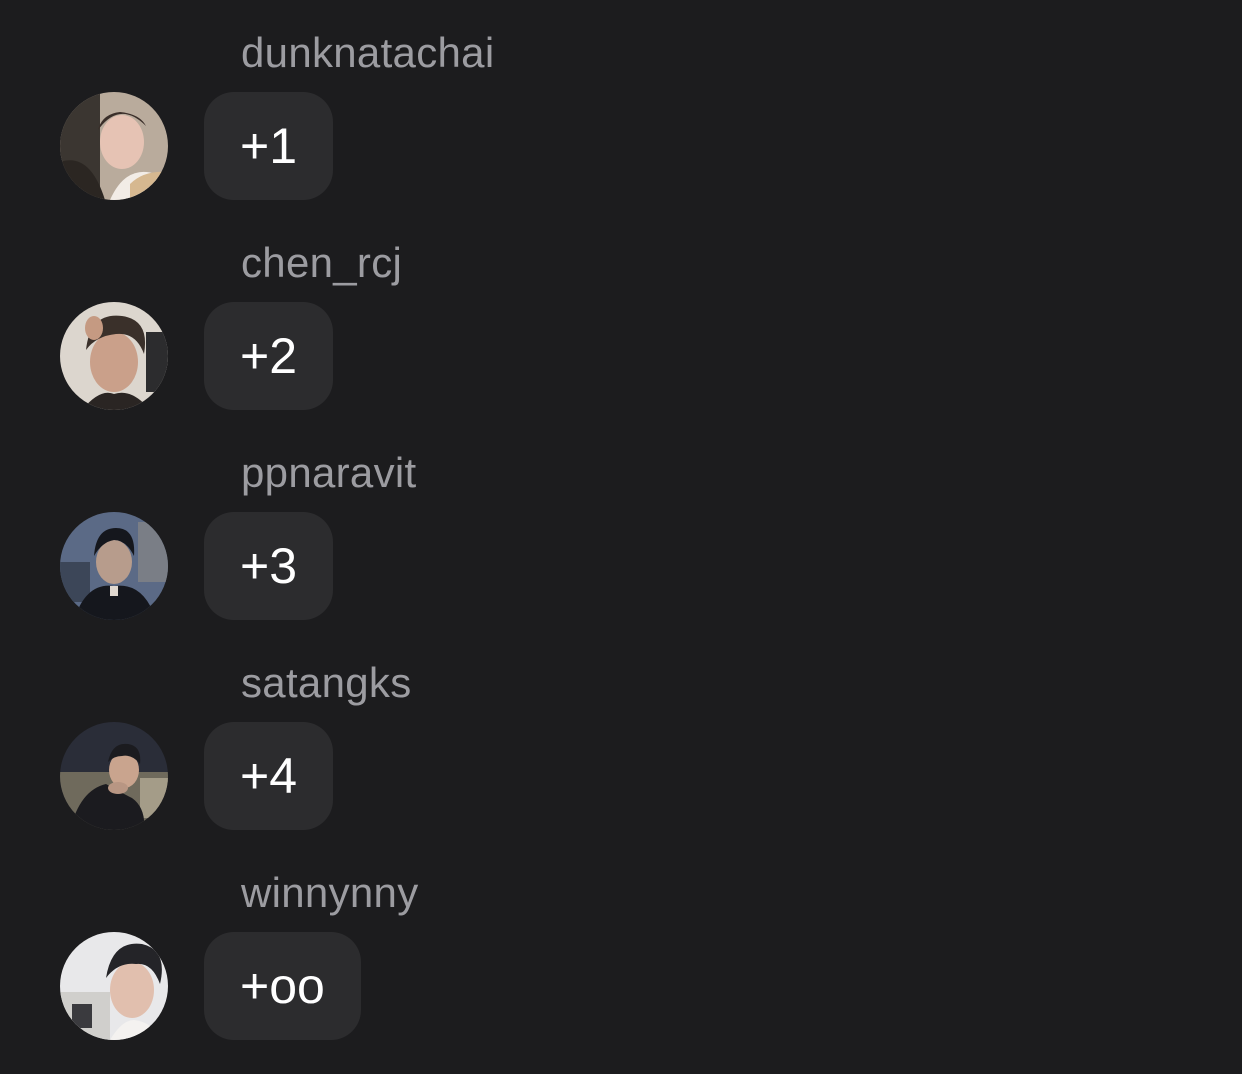  I want to click on sender-name: chen_rcj, so click(321, 263).